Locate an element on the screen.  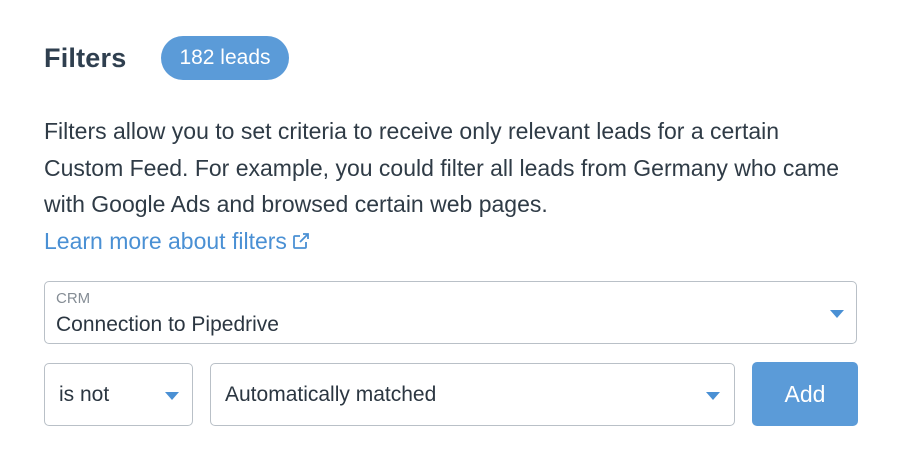
crm-select-label: CRM is located at coordinates (73, 298).